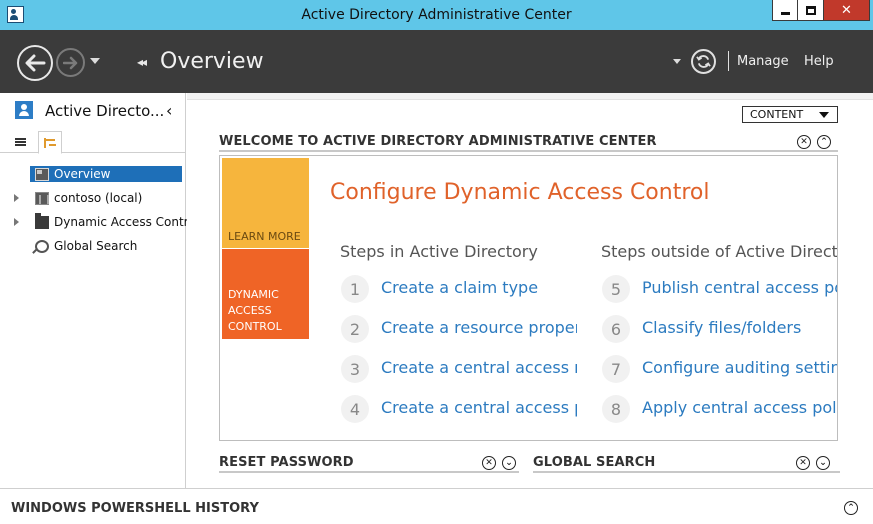 The width and height of the screenshot is (873, 524). I want to click on nav-item-label: contoso (local), so click(98, 198).